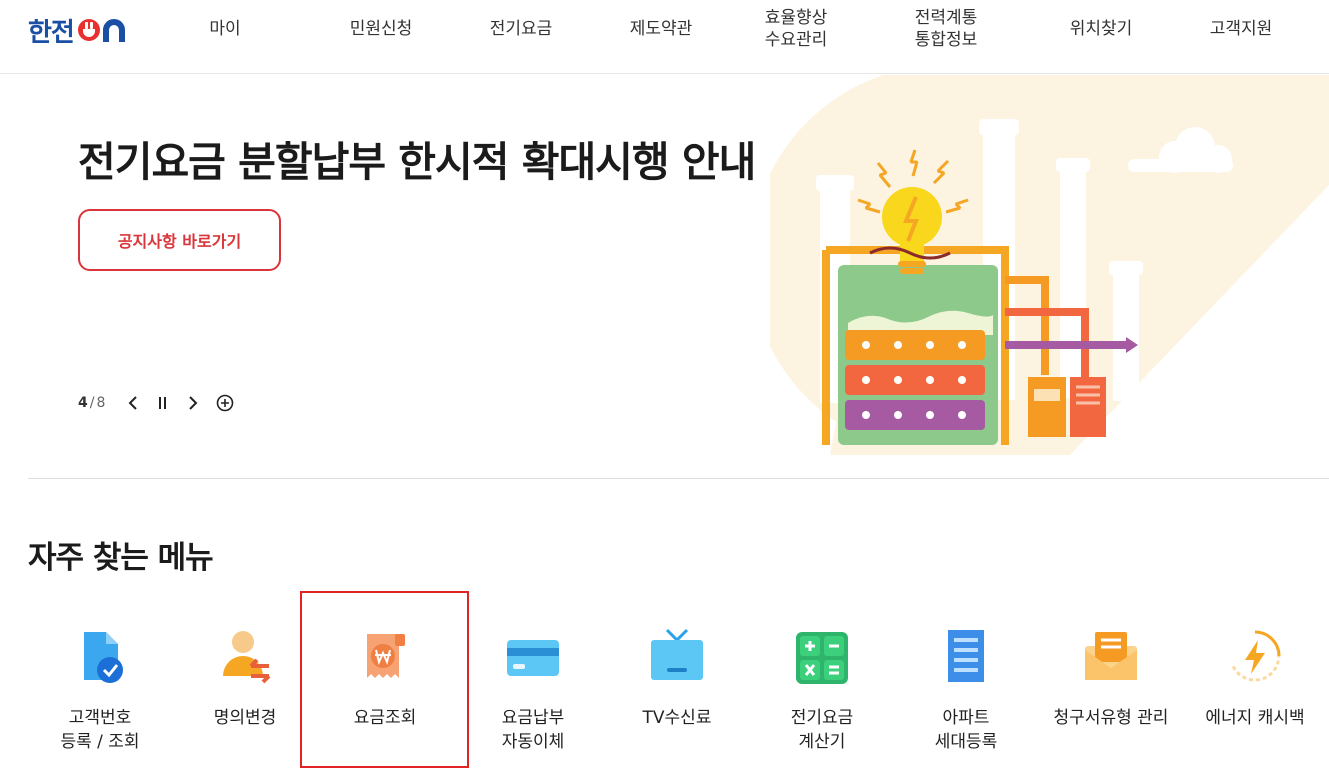 Image resolution: width=1329 pixels, height=780 pixels. What do you see at coordinates (417, 162) in the screenshot?
I see `banner-title: 전기요금 분할납부 한시적 확대시행 안내` at bounding box center [417, 162].